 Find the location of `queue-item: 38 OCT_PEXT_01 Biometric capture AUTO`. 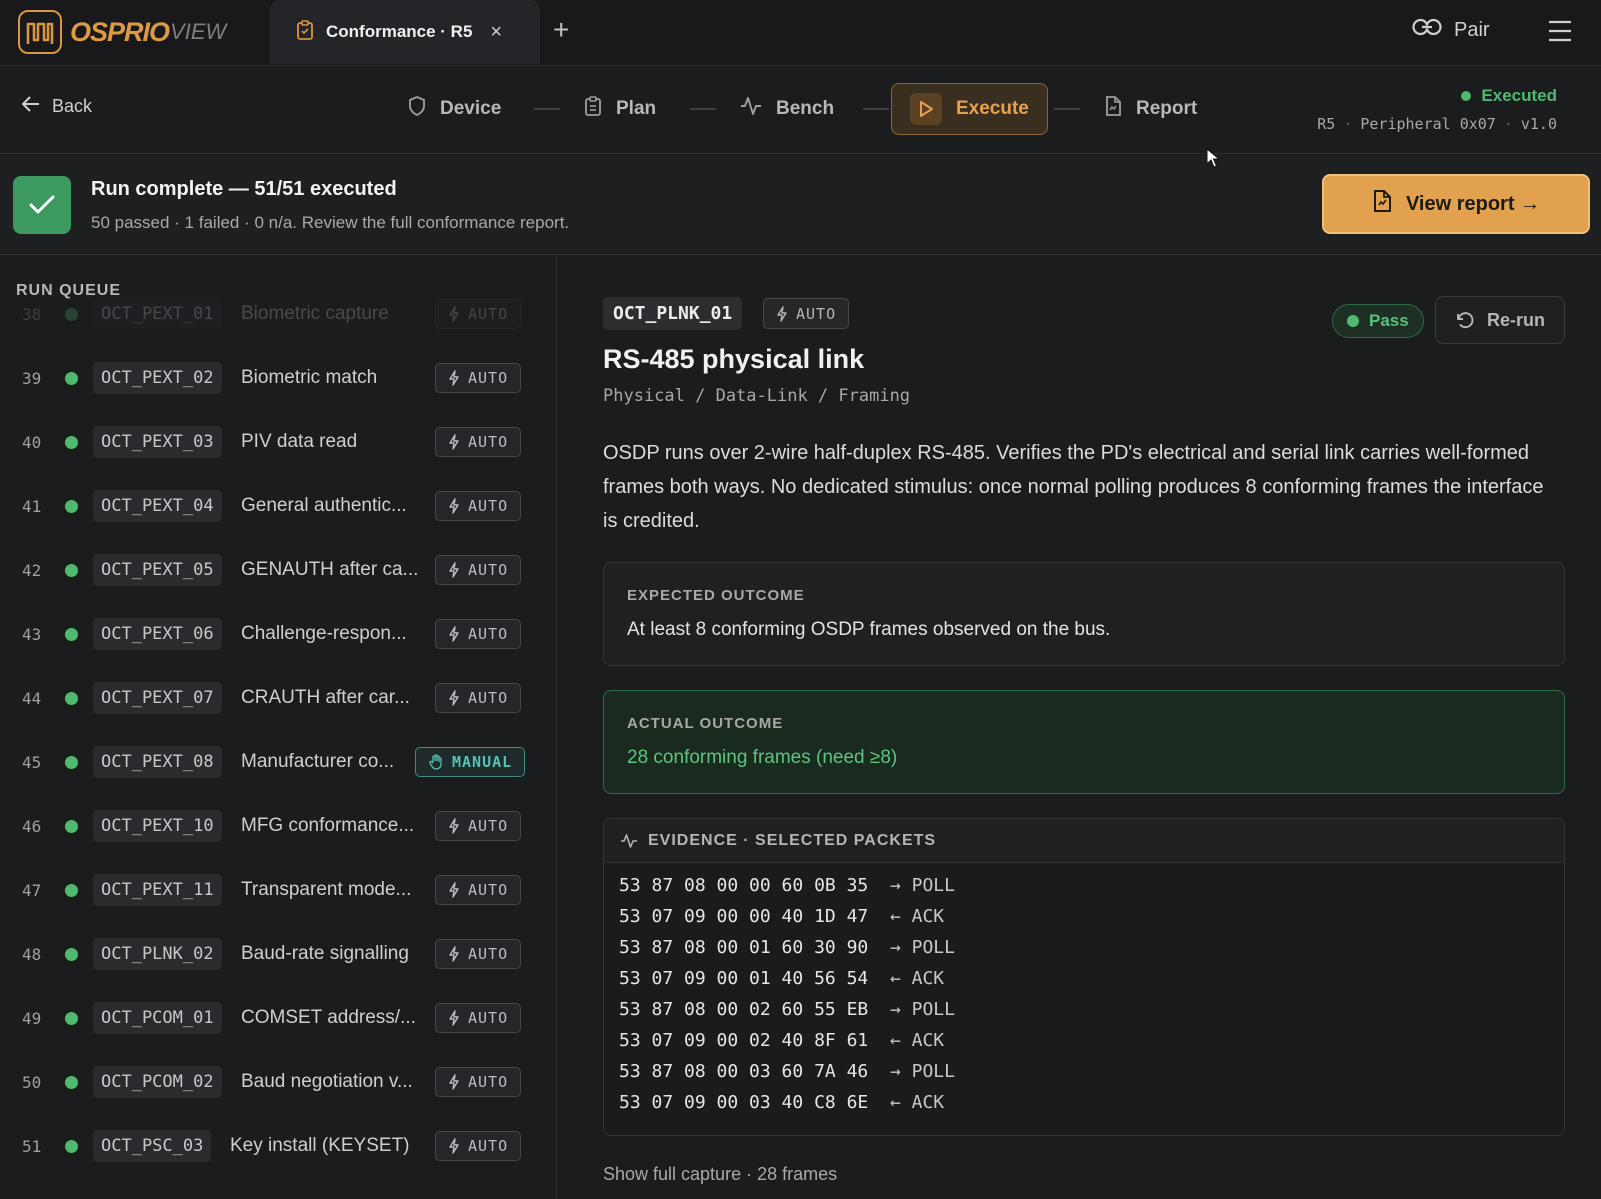

queue-item: 38 OCT_PEXT_01 Biometric capture AUTO is located at coordinates (278, 314).